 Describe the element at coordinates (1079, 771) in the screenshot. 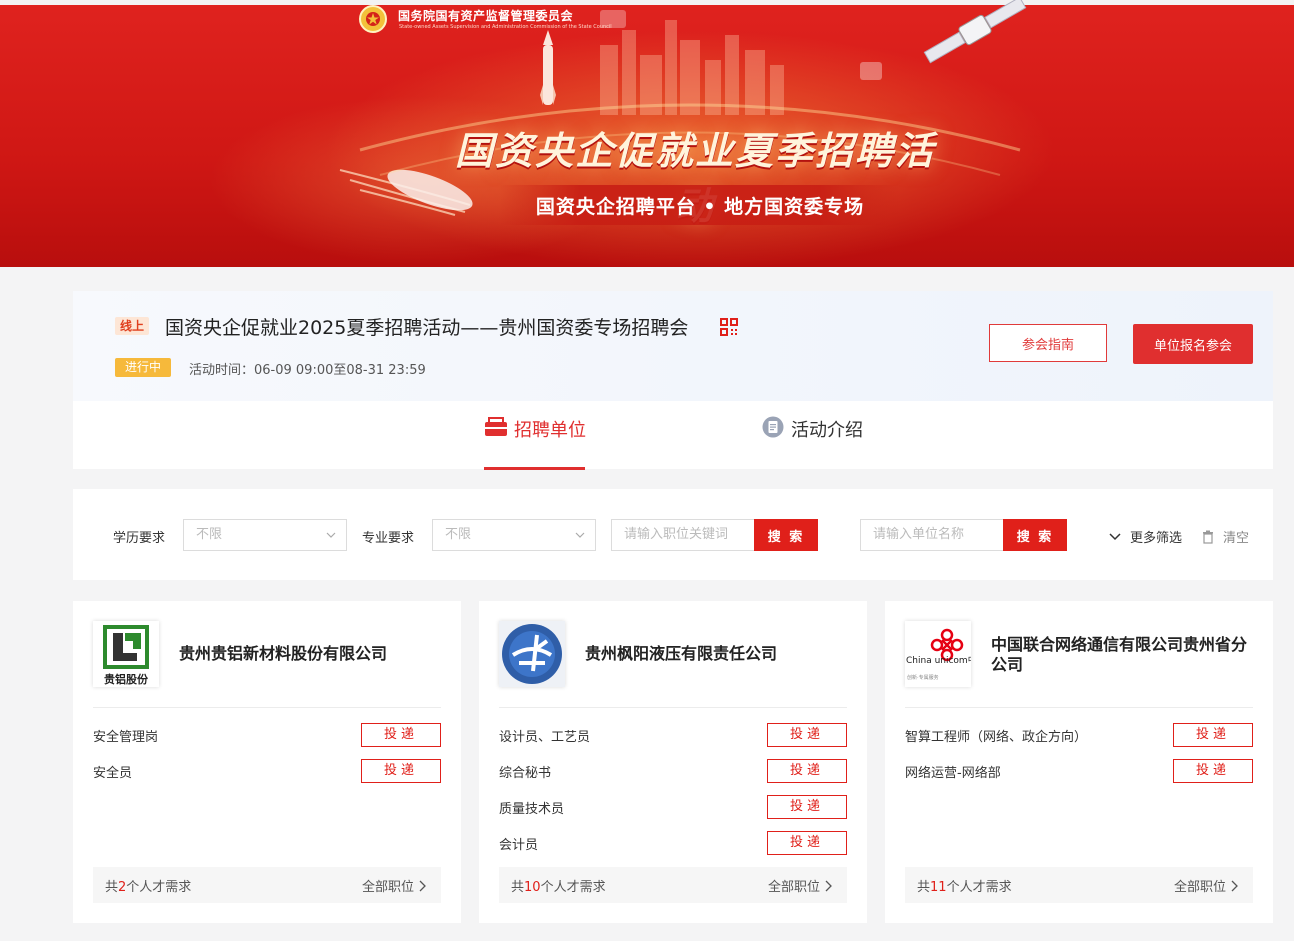

I see `job-row: 网络运营-网络部 投递` at that location.